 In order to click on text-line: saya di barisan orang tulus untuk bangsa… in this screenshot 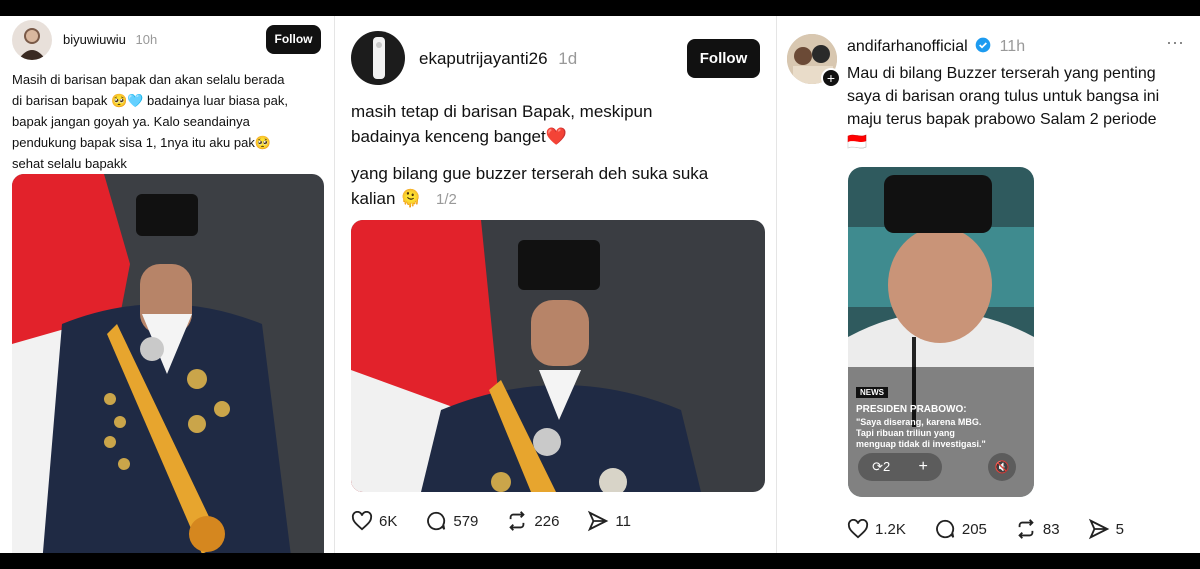, I will do `click(1003, 96)`.